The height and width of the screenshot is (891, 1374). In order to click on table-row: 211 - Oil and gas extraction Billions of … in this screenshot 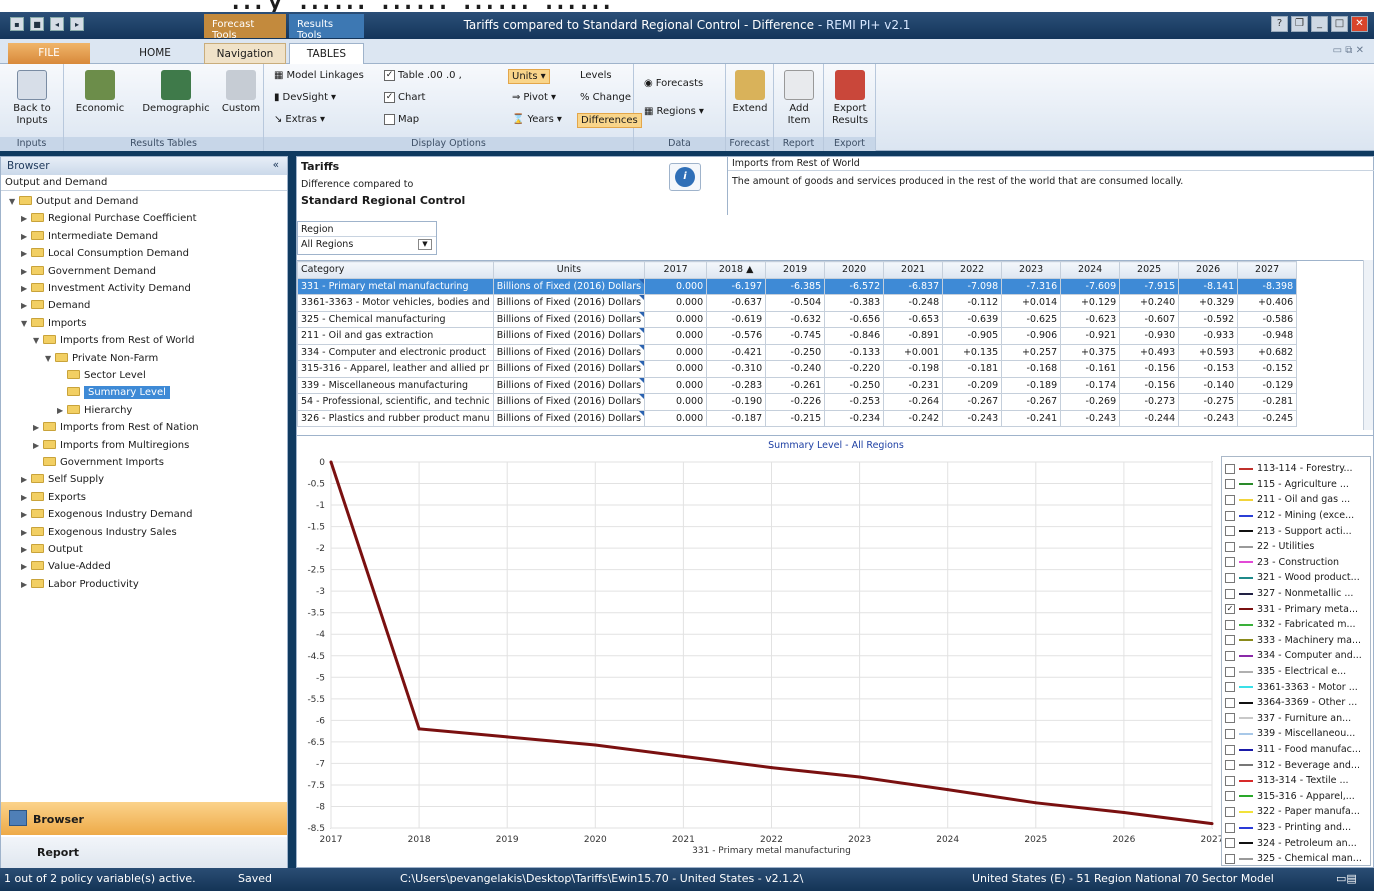, I will do `click(797, 336)`.